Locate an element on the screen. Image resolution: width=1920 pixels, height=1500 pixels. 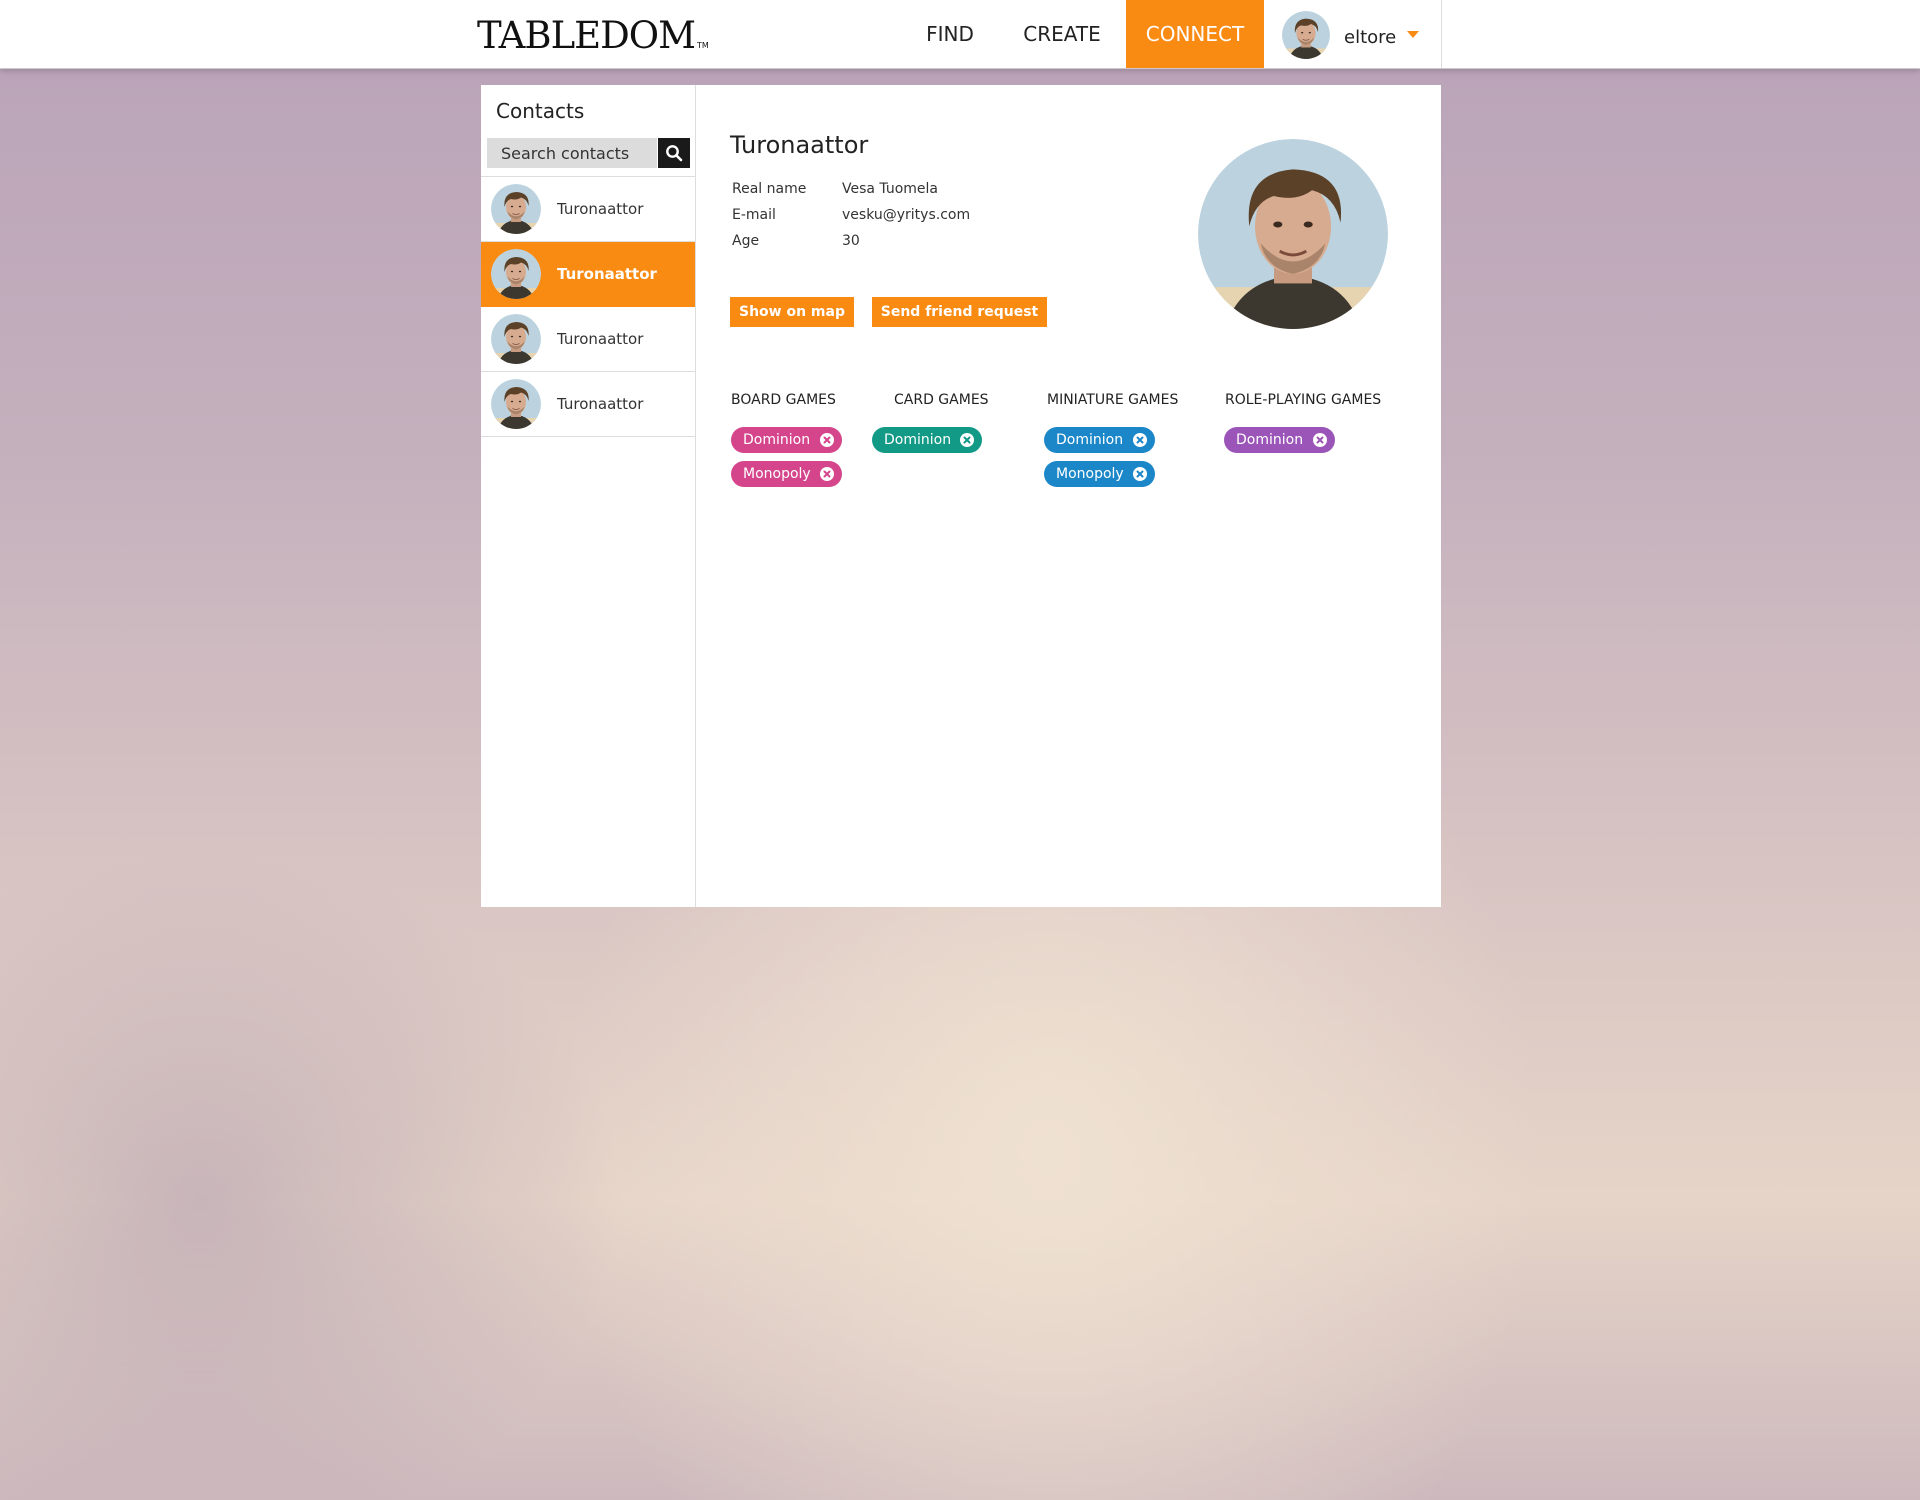
nav-find: FIND is located at coordinates (950, 34).